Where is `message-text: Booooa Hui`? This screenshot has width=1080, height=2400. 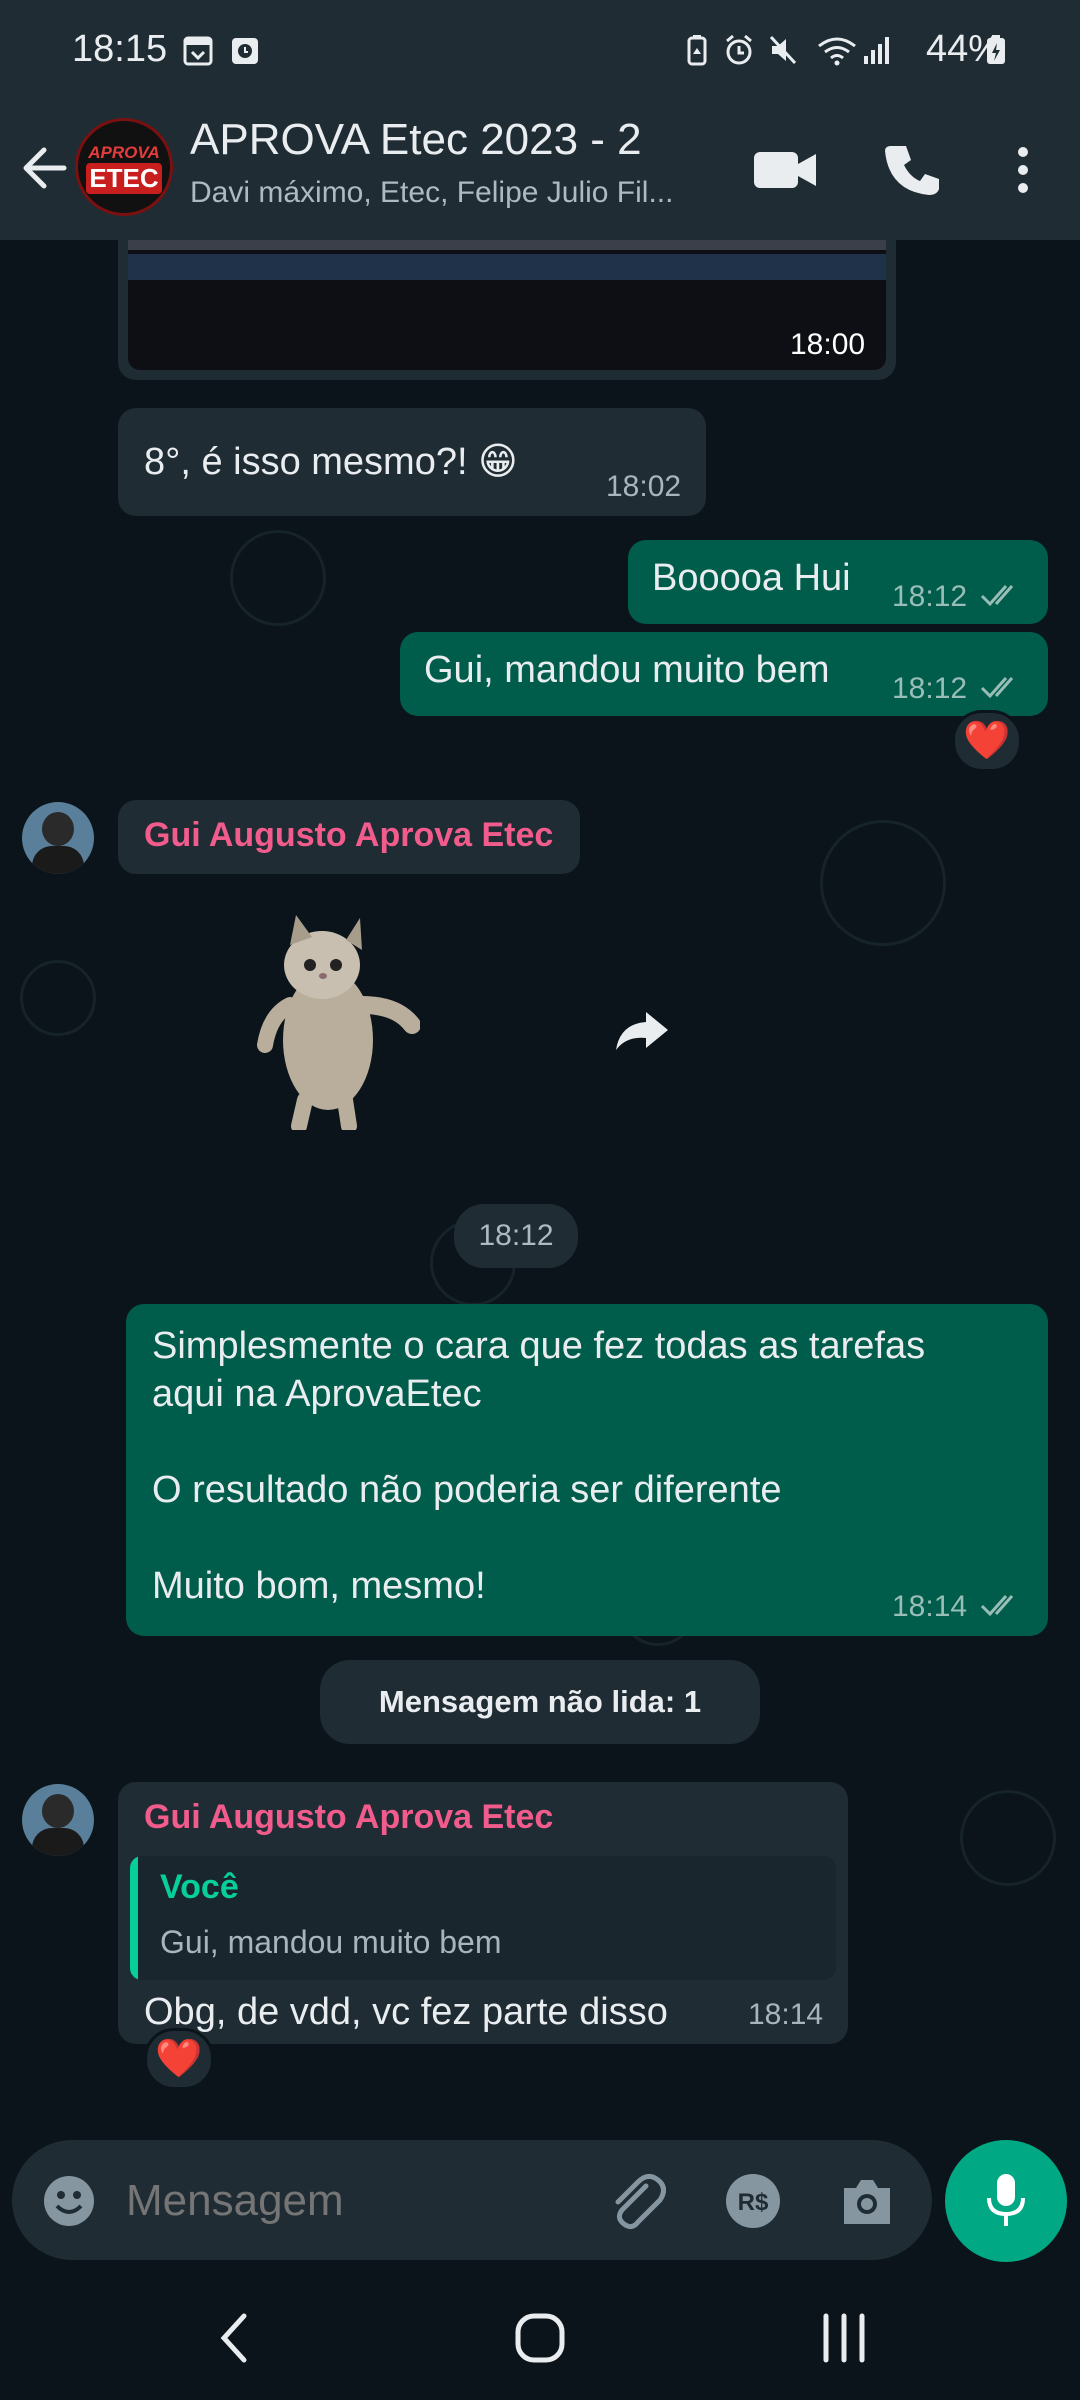
message-text: Booooa Hui is located at coordinates (751, 578).